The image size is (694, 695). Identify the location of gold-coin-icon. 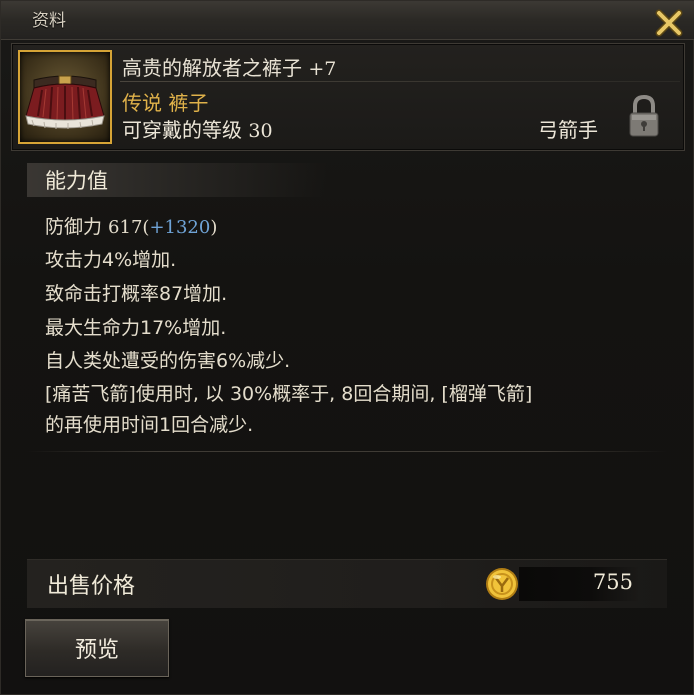
(502, 584).